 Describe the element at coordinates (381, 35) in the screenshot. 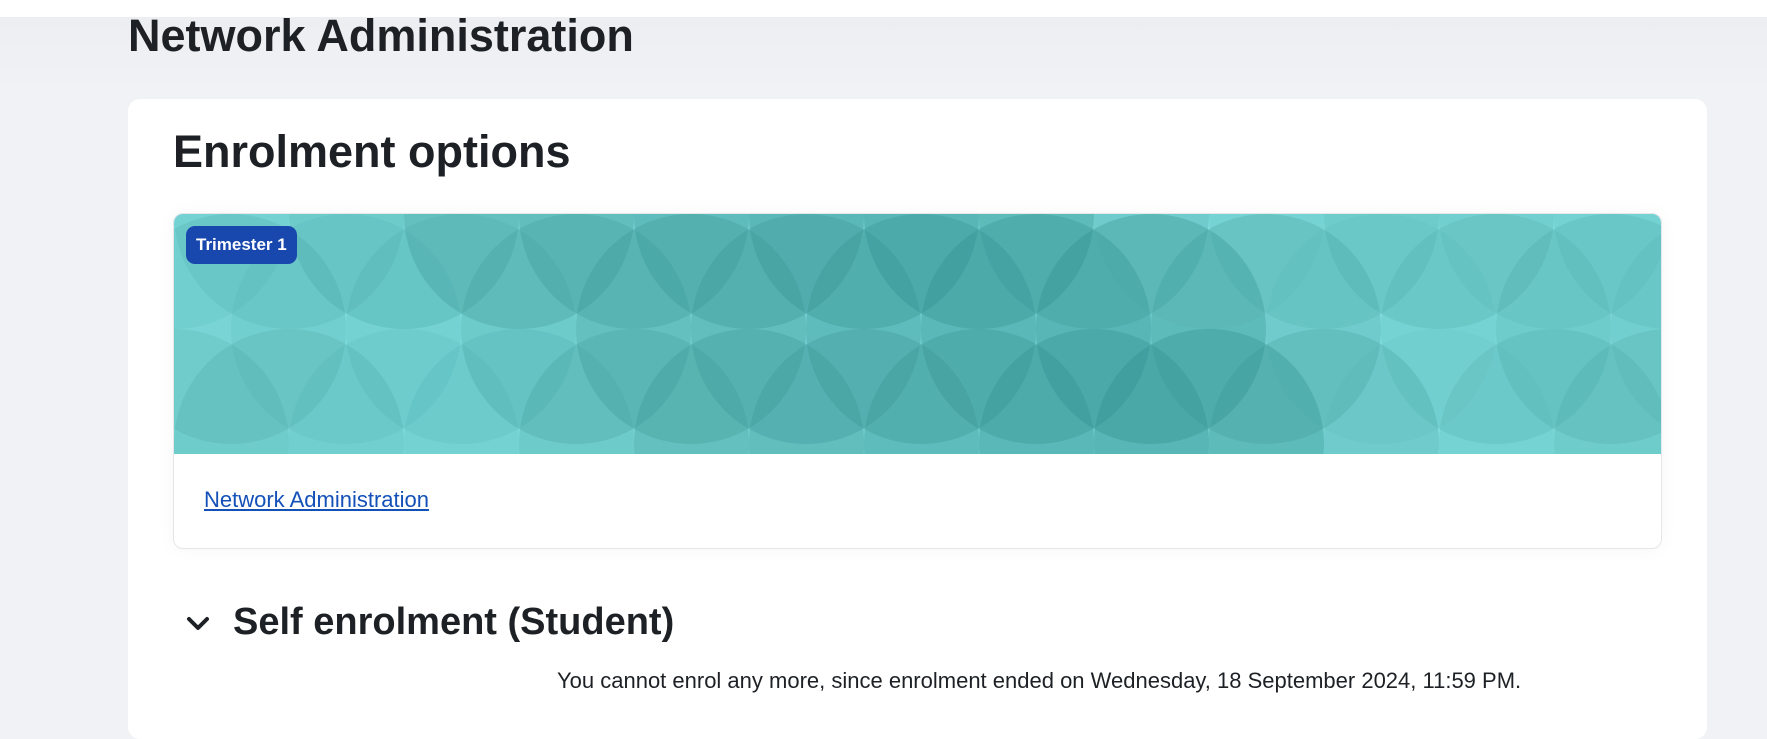

I see `page-title: Network Administration` at that location.